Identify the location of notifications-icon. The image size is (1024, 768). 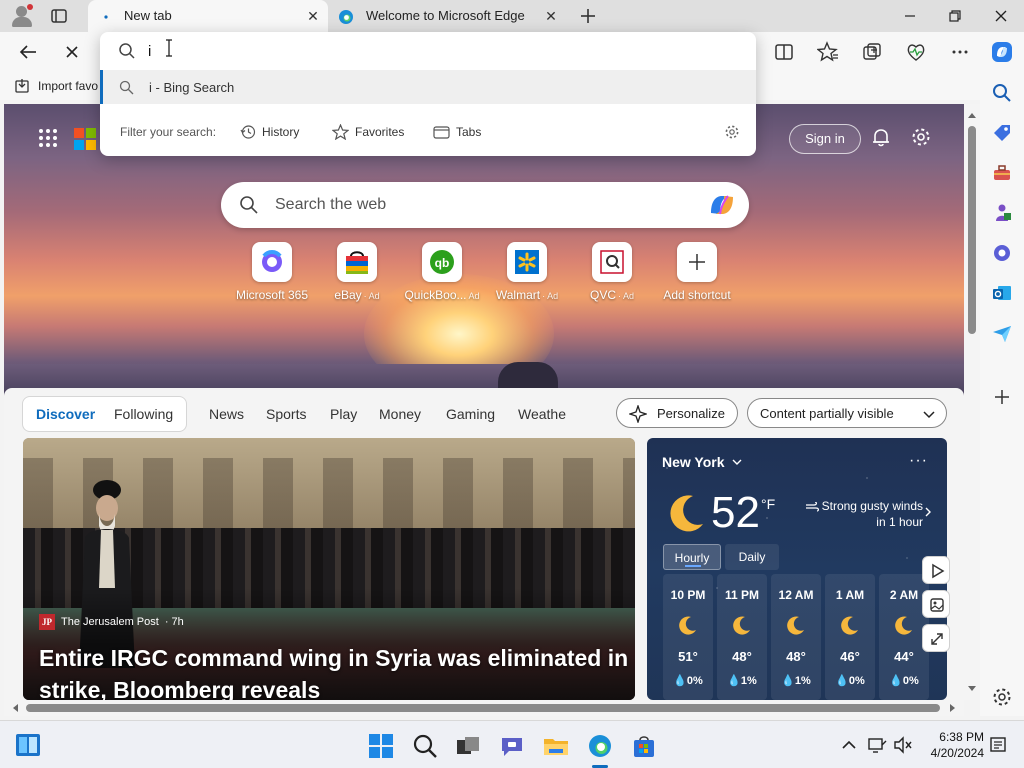
(881, 137).